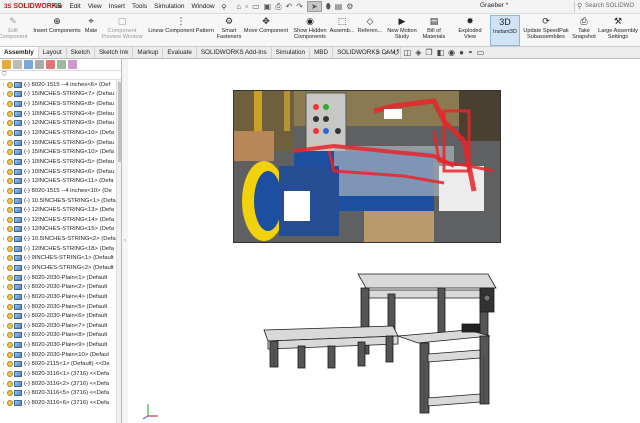 The image size is (640, 423). What do you see at coordinates (60, 336) in the screenshot?
I see `tree-item: › (-) 8020-2030-Plain<8> (Default` at bounding box center [60, 336].